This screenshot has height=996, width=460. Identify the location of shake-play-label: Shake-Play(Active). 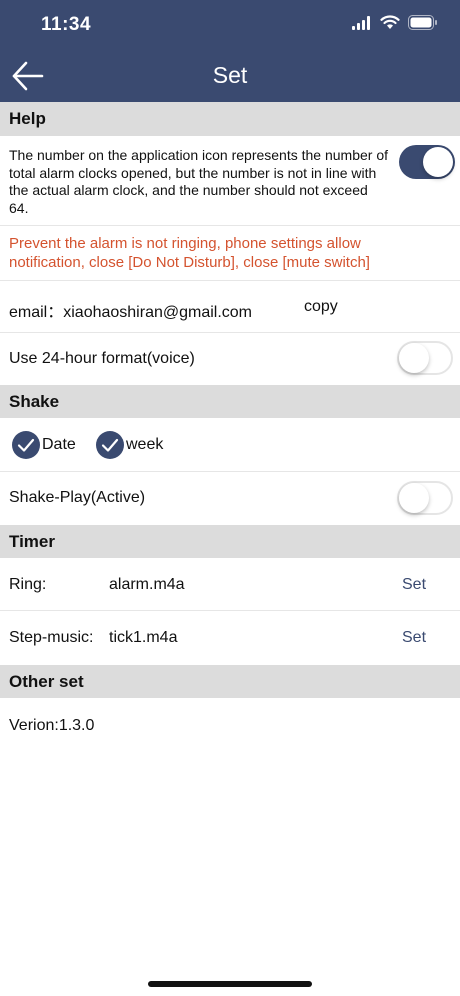
(77, 497).